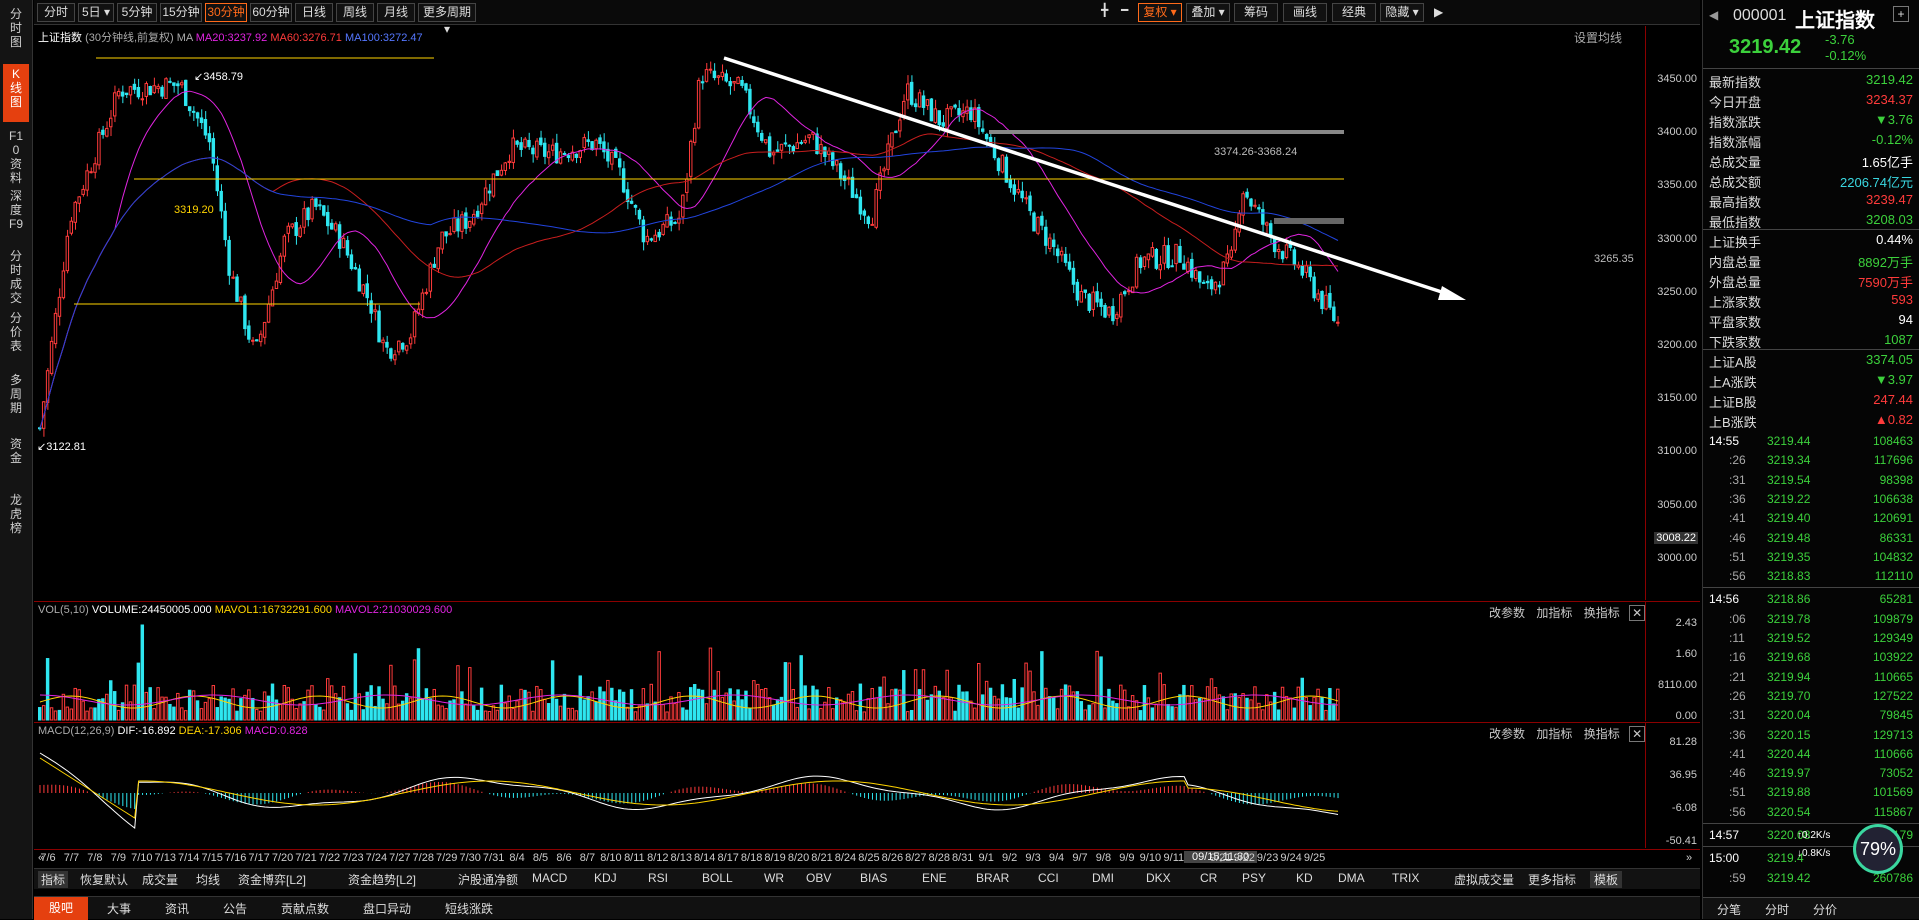 The image size is (1919, 920). What do you see at coordinates (934, 878) in the screenshot?
I see `indicator-tab-14: ENE` at bounding box center [934, 878].